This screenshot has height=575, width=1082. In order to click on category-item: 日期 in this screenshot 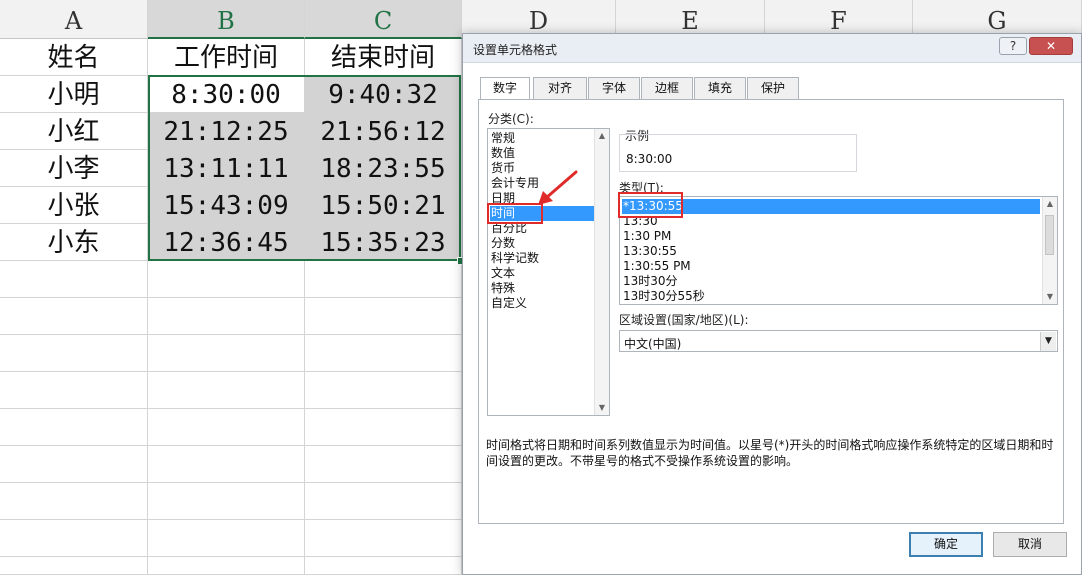, I will do `click(502, 198)`.